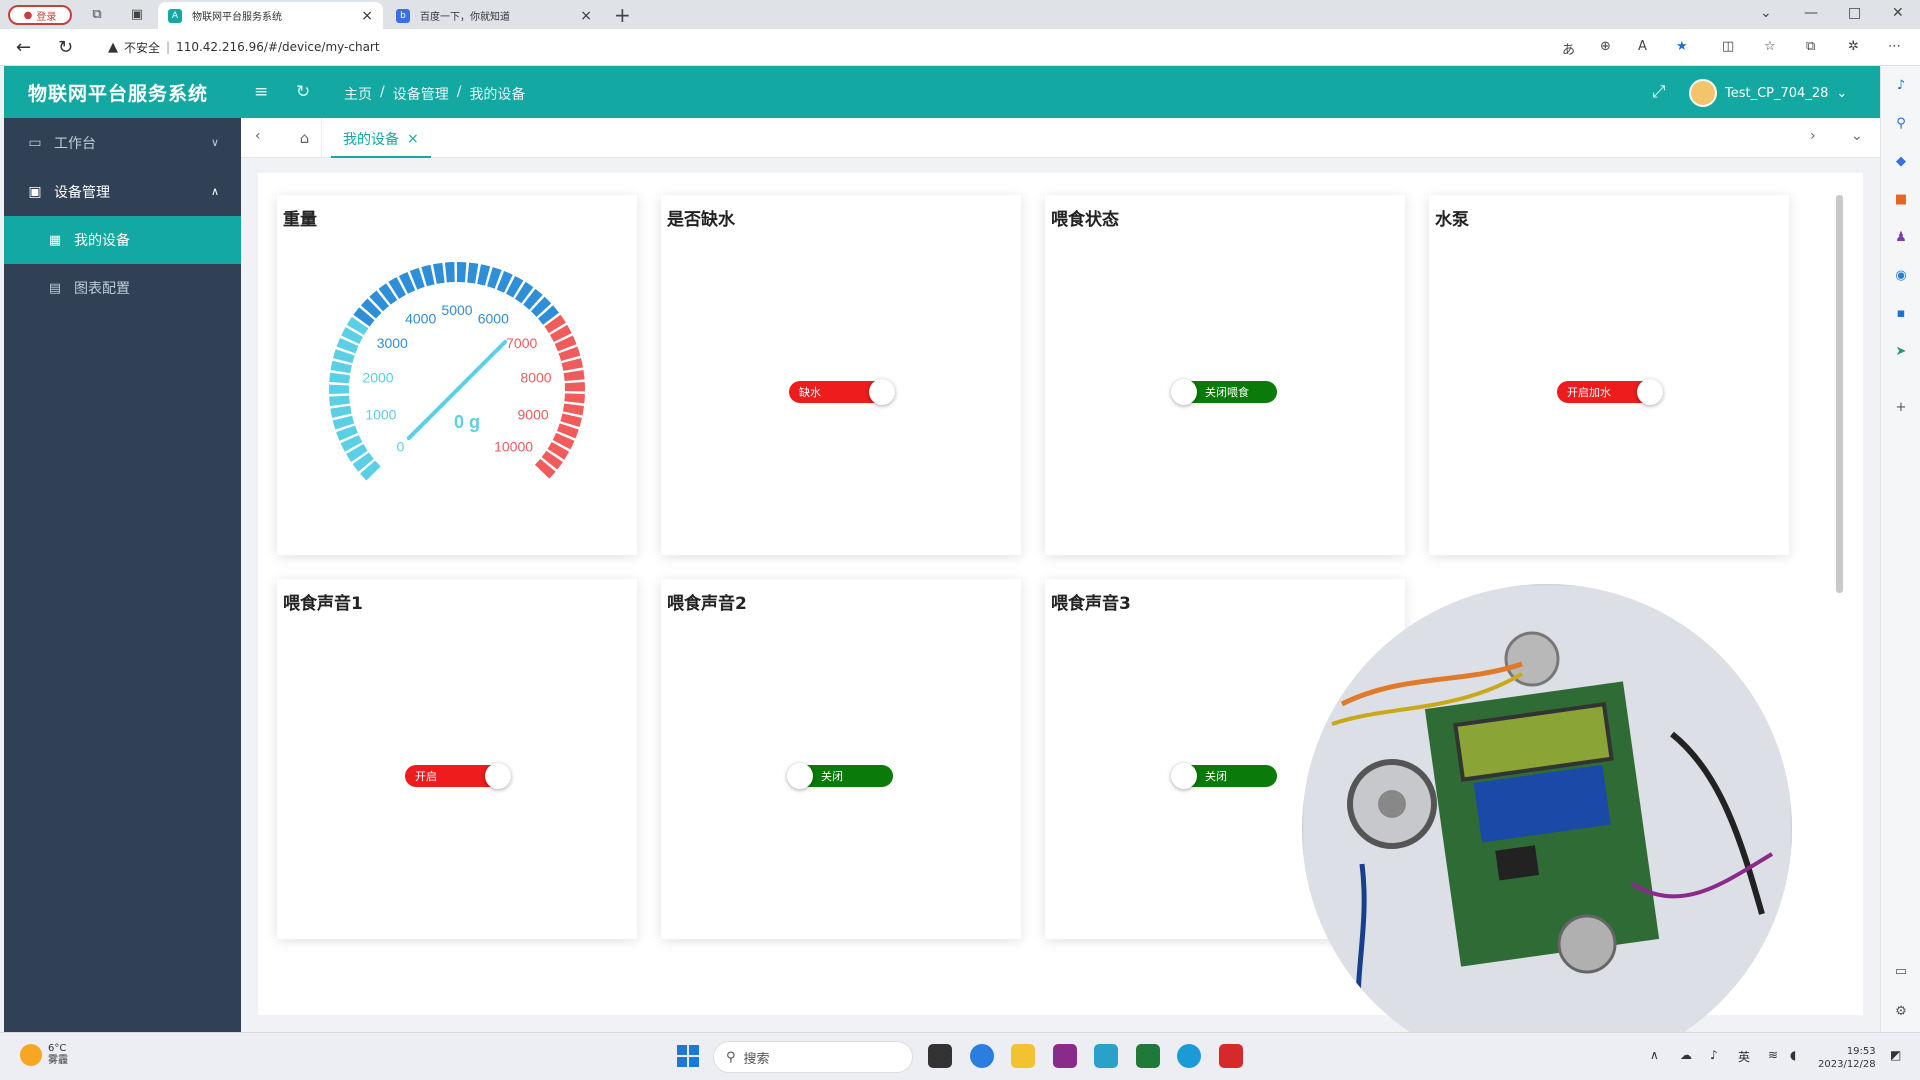 This screenshot has width=1920, height=1080. What do you see at coordinates (813, 1057) in the screenshot?
I see `taskbar-search: ⚲ 搜索` at bounding box center [813, 1057].